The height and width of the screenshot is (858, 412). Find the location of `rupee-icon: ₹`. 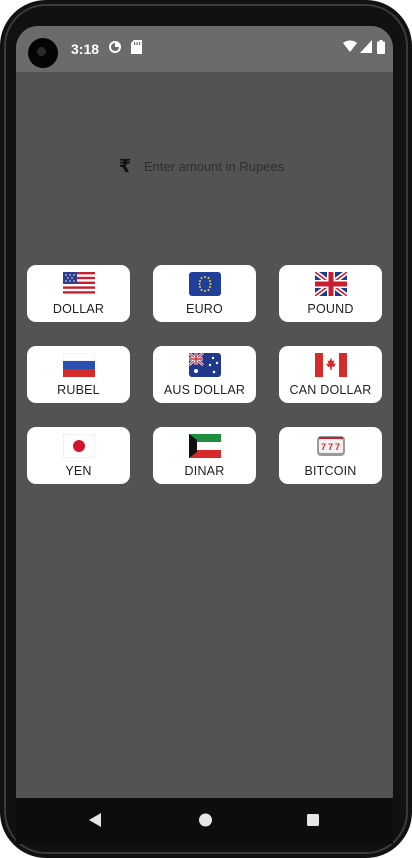

rupee-icon: ₹ is located at coordinates (125, 166).